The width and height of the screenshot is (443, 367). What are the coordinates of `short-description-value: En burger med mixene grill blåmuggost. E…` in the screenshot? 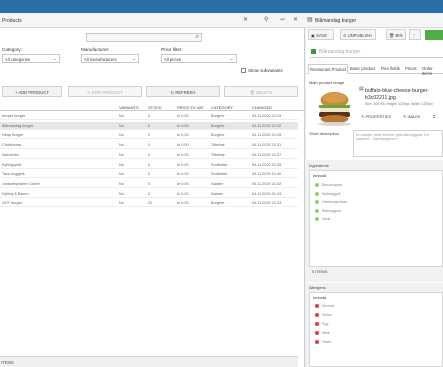 It's located at (392, 137).